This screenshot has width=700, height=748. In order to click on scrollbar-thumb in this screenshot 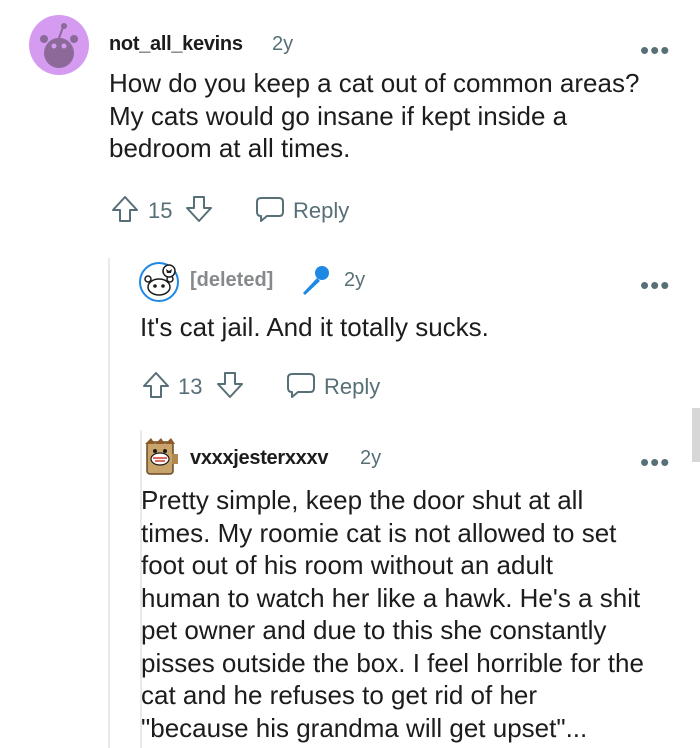, I will do `click(696, 435)`.